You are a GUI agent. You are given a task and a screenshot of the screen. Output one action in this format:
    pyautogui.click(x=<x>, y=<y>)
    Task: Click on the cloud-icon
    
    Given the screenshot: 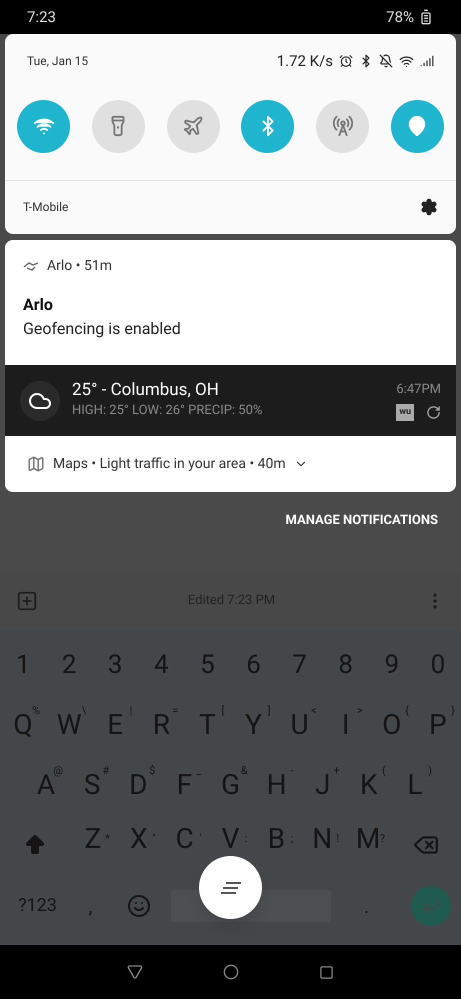 What is the action you would take?
    pyautogui.click(x=40, y=400)
    